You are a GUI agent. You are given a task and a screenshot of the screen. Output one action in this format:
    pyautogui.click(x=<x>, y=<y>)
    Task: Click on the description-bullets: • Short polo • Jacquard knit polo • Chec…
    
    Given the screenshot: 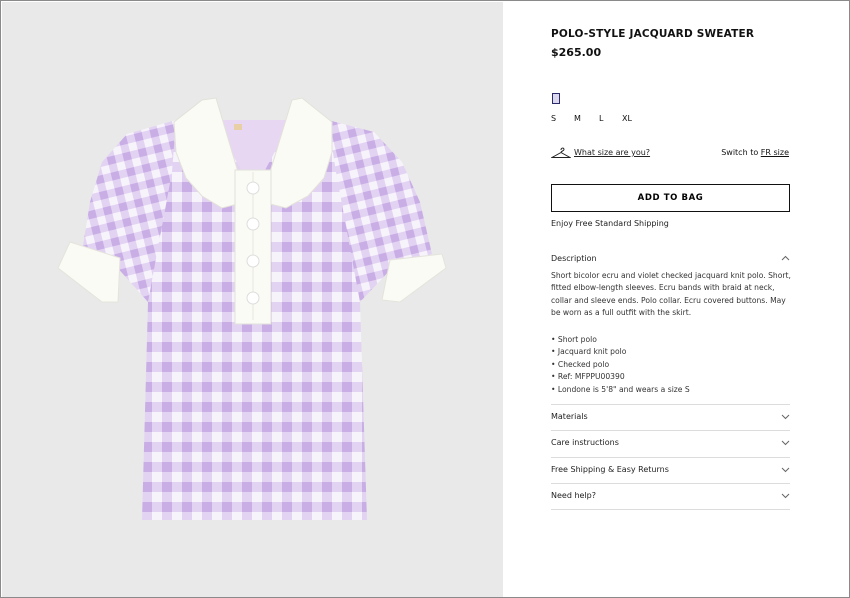 What is the action you would take?
    pyautogui.click(x=671, y=365)
    